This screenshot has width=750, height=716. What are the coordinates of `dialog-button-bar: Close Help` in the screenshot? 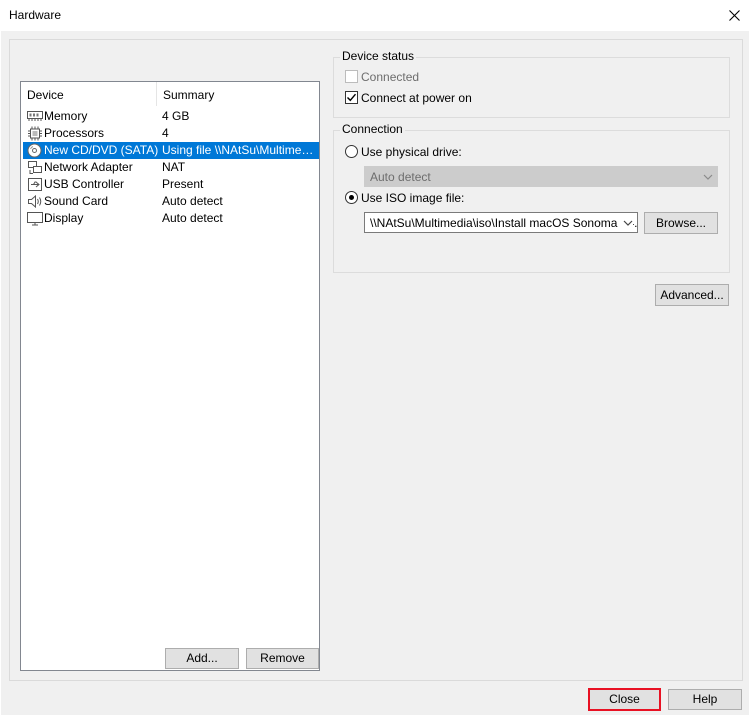 It's located at (375, 701).